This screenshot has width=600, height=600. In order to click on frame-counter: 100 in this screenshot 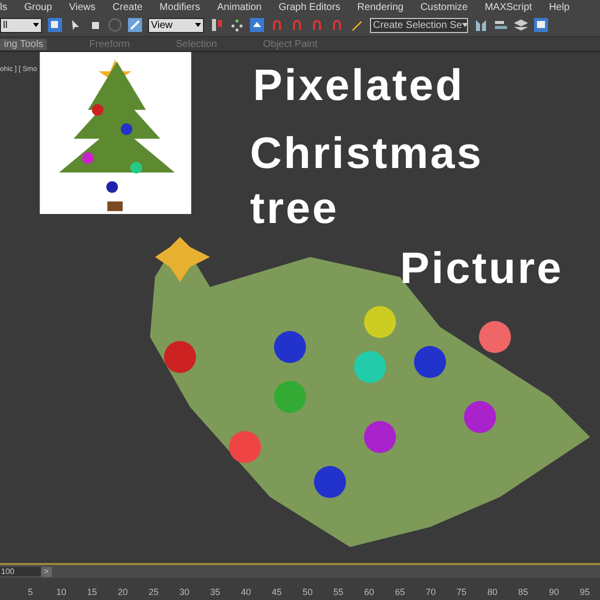, I will do `click(20, 571)`.